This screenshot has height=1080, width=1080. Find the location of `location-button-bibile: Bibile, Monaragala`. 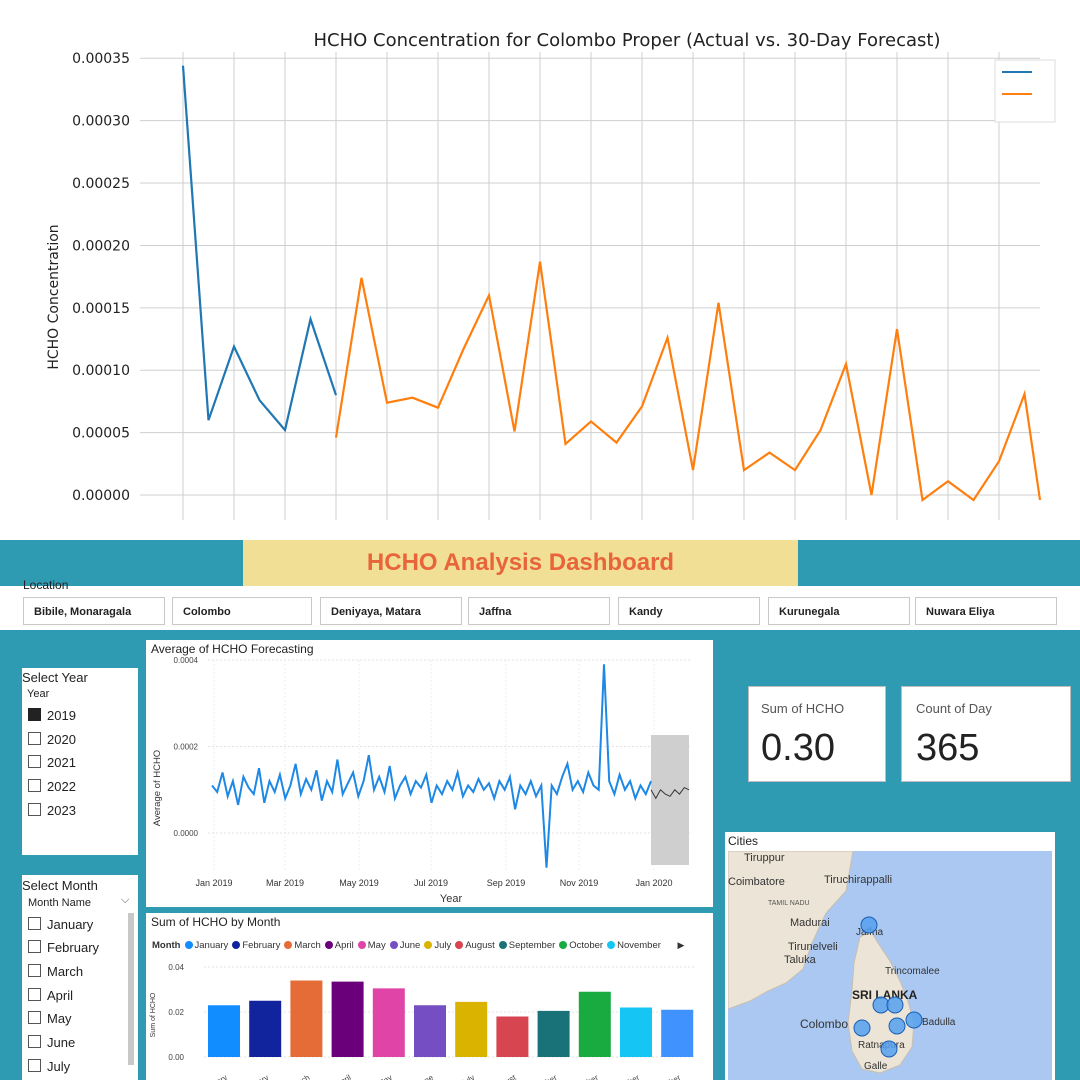

location-button-bibile: Bibile, Monaragala is located at coordinates (94, 611).